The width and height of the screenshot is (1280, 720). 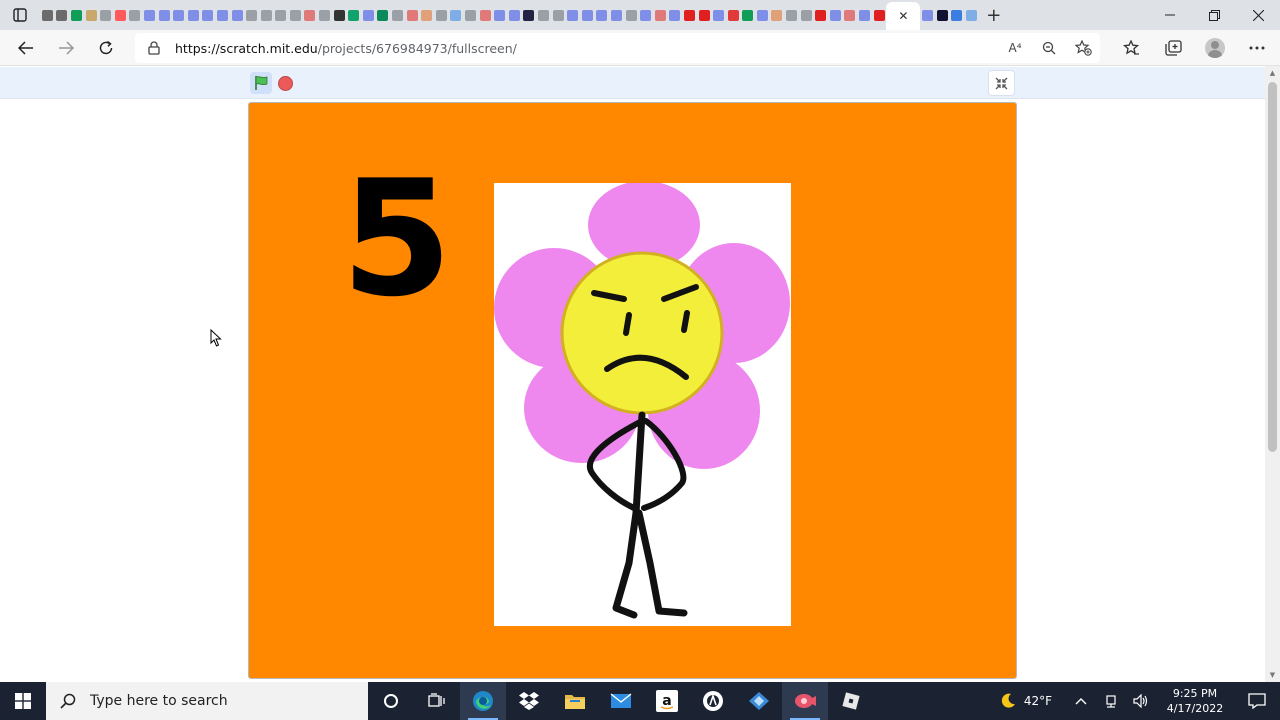 I want to click on forward-button, so click(x=66, y=48).